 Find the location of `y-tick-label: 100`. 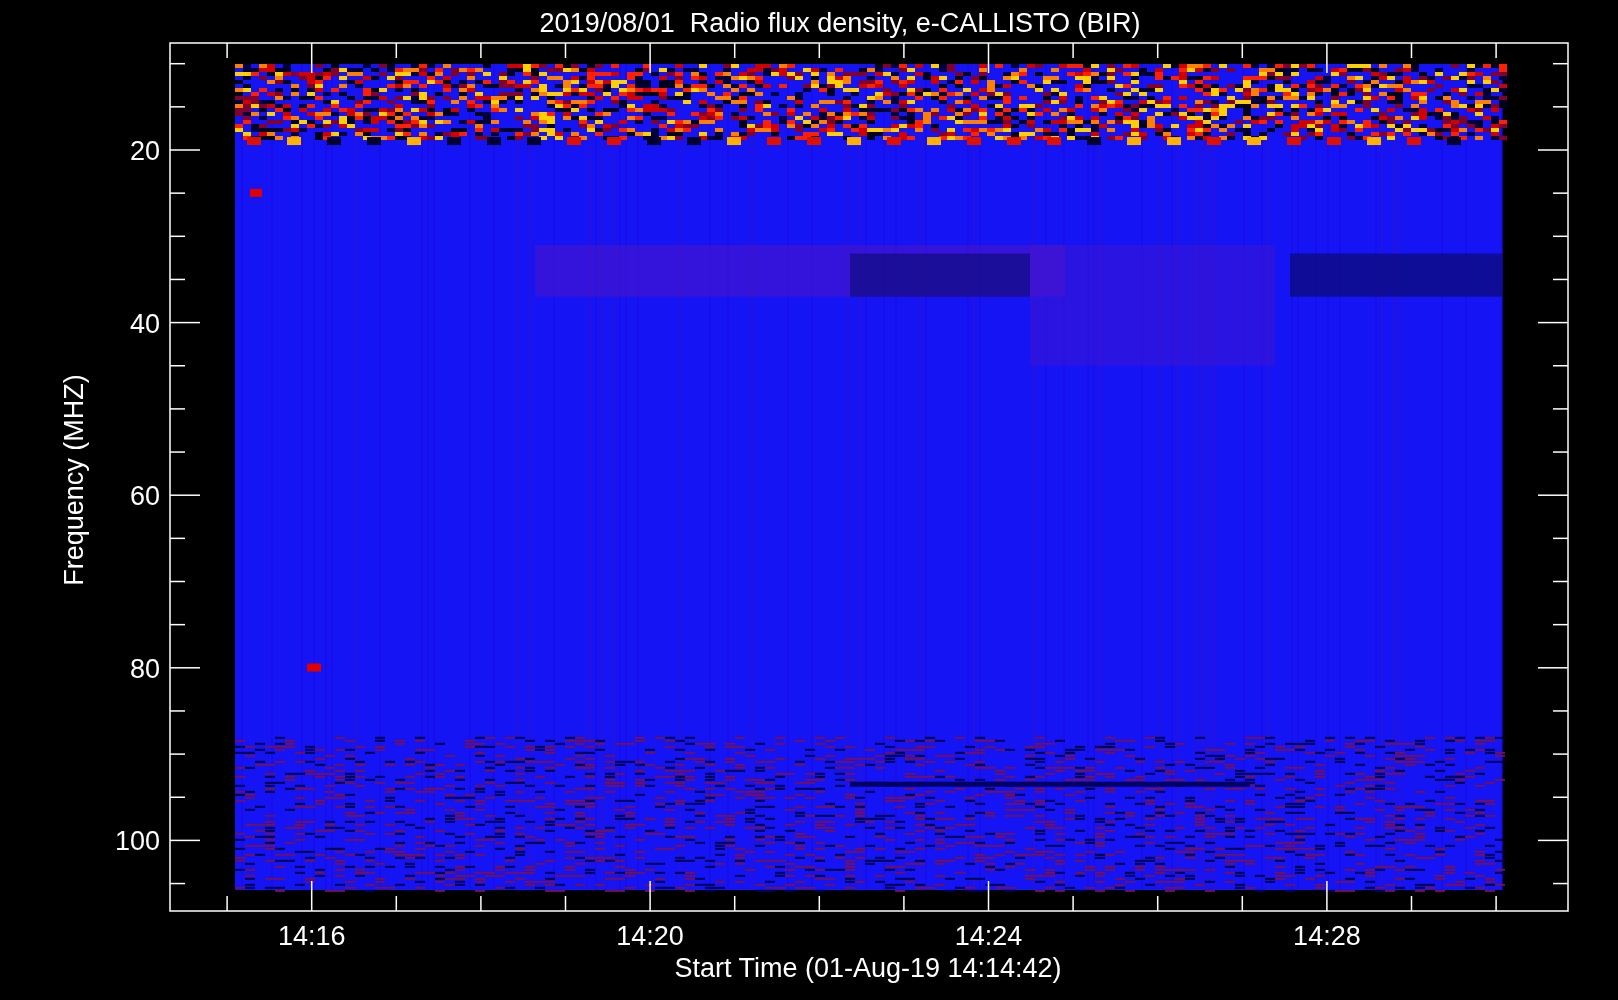

y-tick-label: 100 is located at coordinates (137, 841).